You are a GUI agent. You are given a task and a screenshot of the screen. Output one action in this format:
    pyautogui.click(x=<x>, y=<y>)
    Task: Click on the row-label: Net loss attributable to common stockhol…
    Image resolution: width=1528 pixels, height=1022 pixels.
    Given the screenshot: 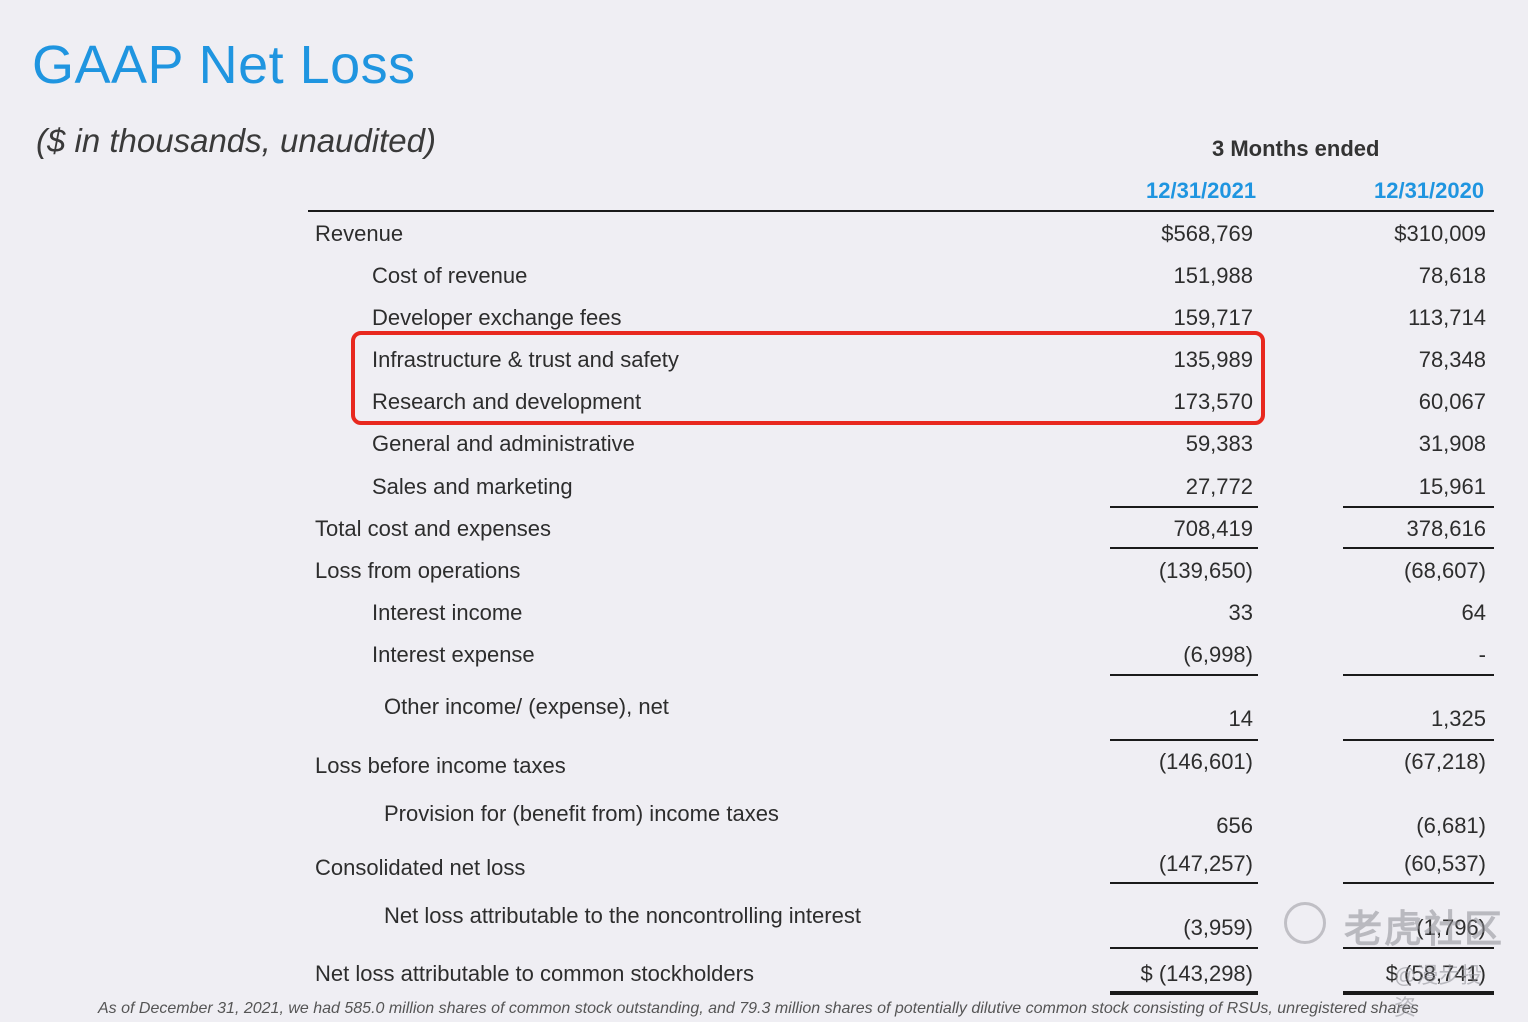 What is the action you would take?
    pyautogui.click(x=534, y=973)
    